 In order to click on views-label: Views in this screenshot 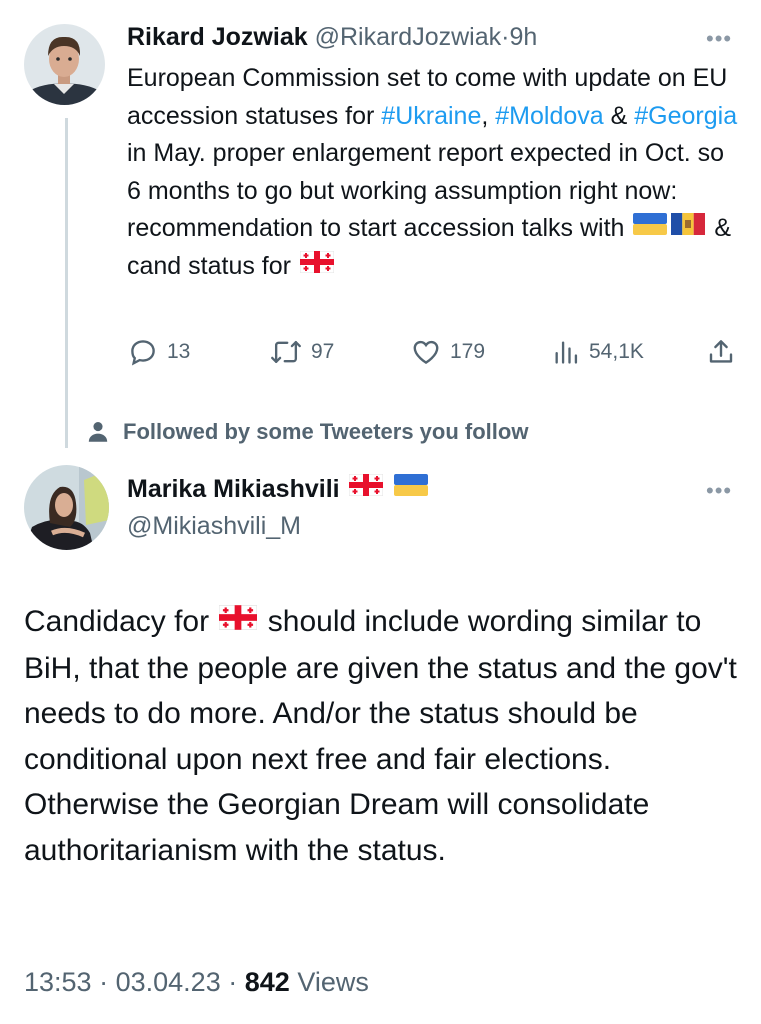, I will do `click(333, 982)`.